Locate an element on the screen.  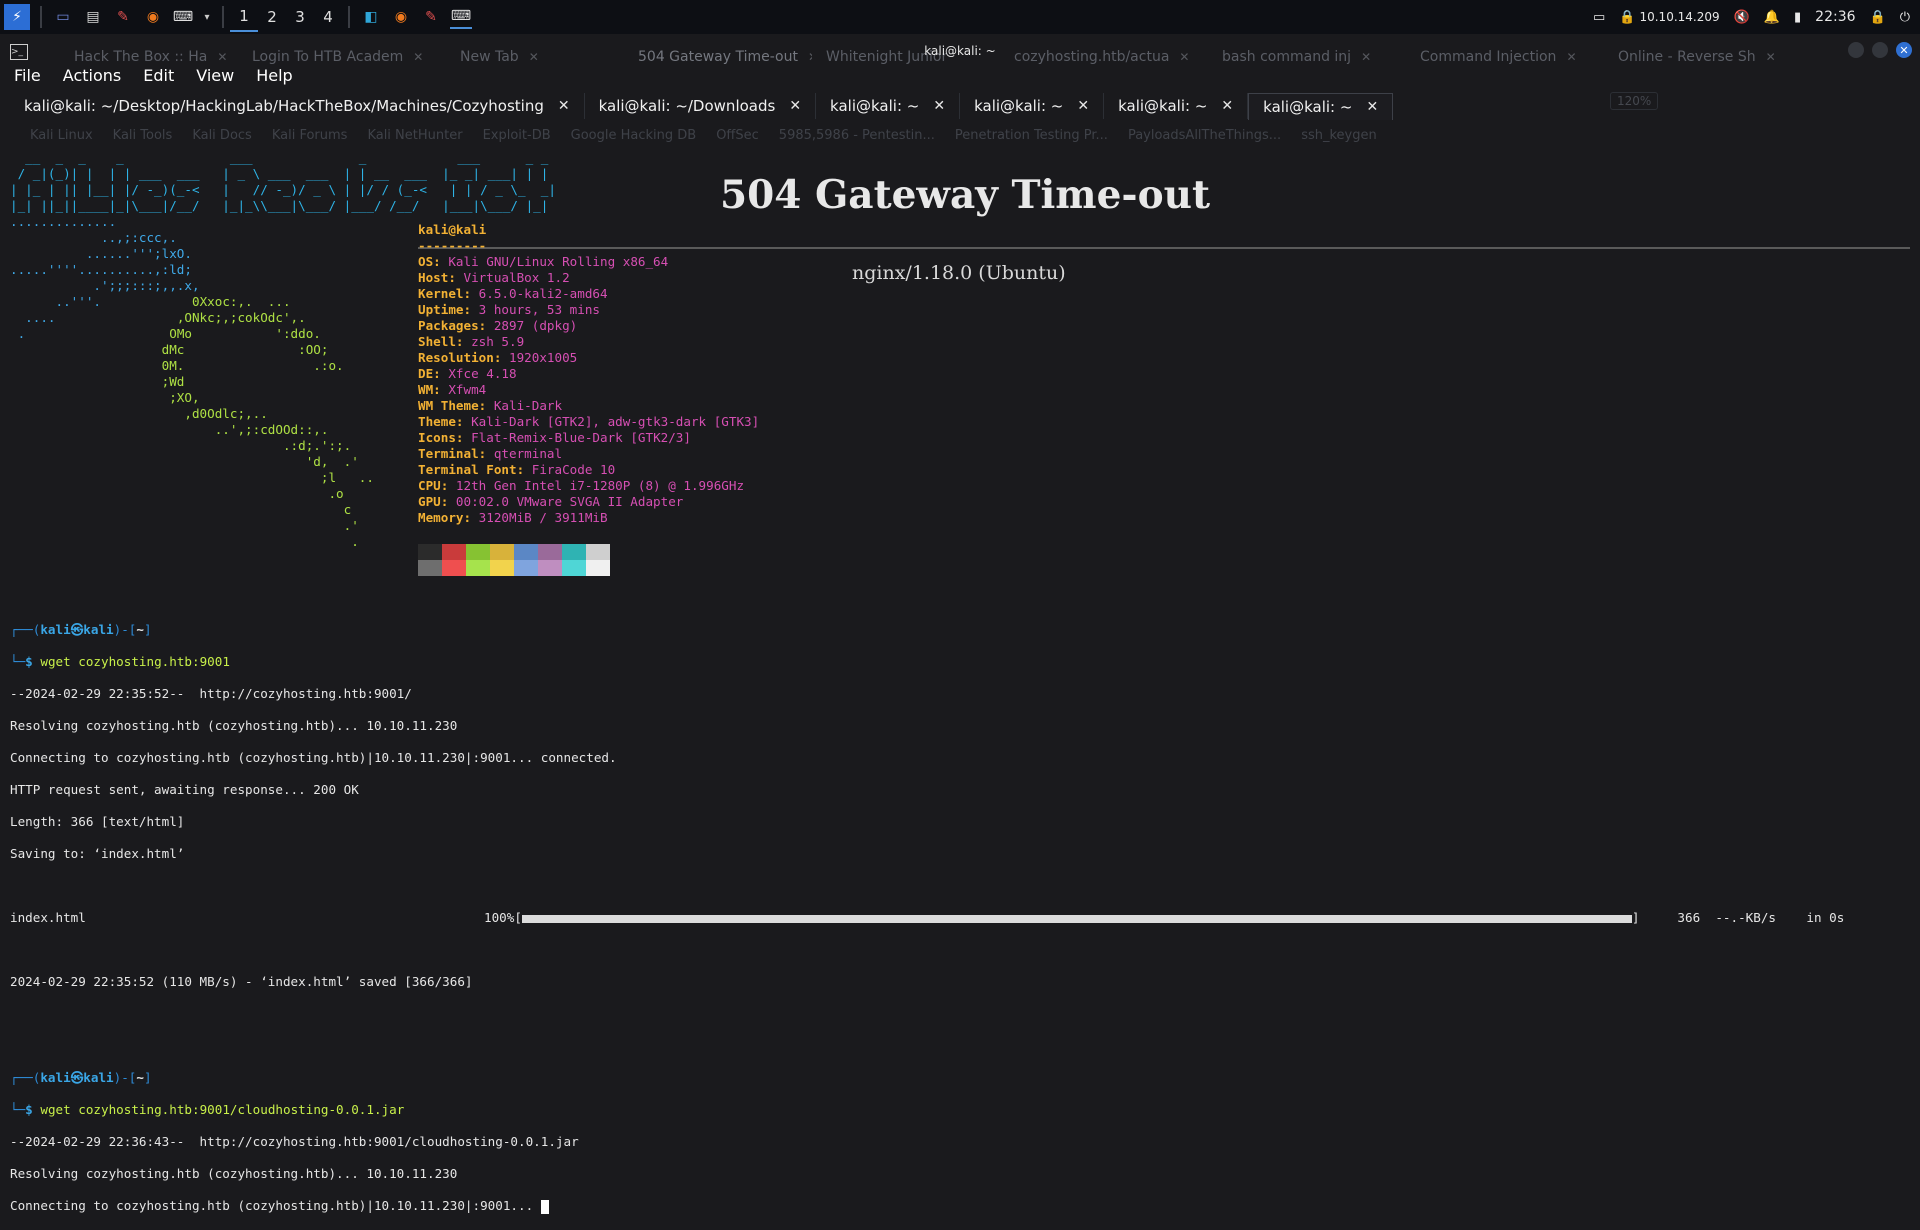
workspace-2: 2 is located at coordinates (272, 17).